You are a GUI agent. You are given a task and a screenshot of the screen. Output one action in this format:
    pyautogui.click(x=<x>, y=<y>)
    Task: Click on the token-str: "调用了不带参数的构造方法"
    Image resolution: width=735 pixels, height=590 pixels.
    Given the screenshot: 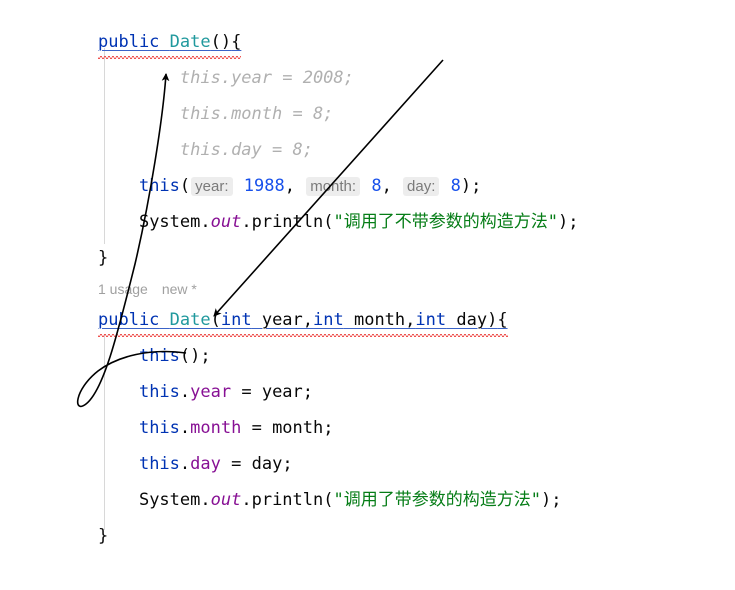 What is the action you would take?
    pyautogui.click(x=445, y=222)
    